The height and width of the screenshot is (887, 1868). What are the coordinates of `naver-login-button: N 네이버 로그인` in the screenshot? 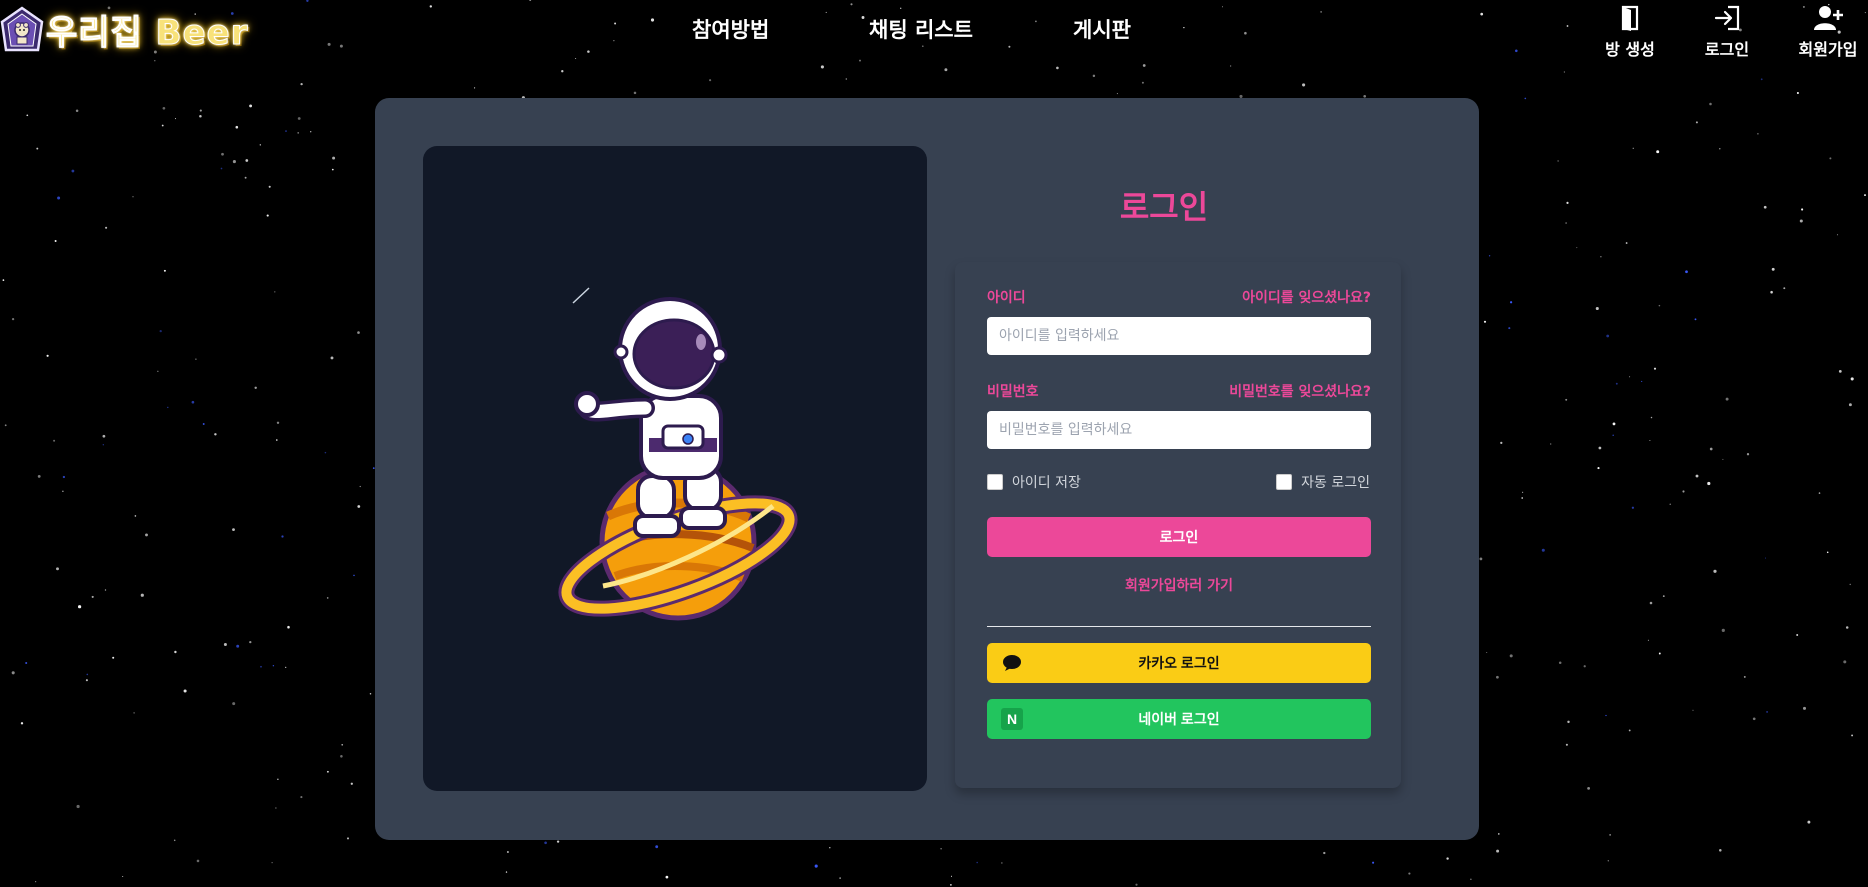 It's located at (1179, 719).